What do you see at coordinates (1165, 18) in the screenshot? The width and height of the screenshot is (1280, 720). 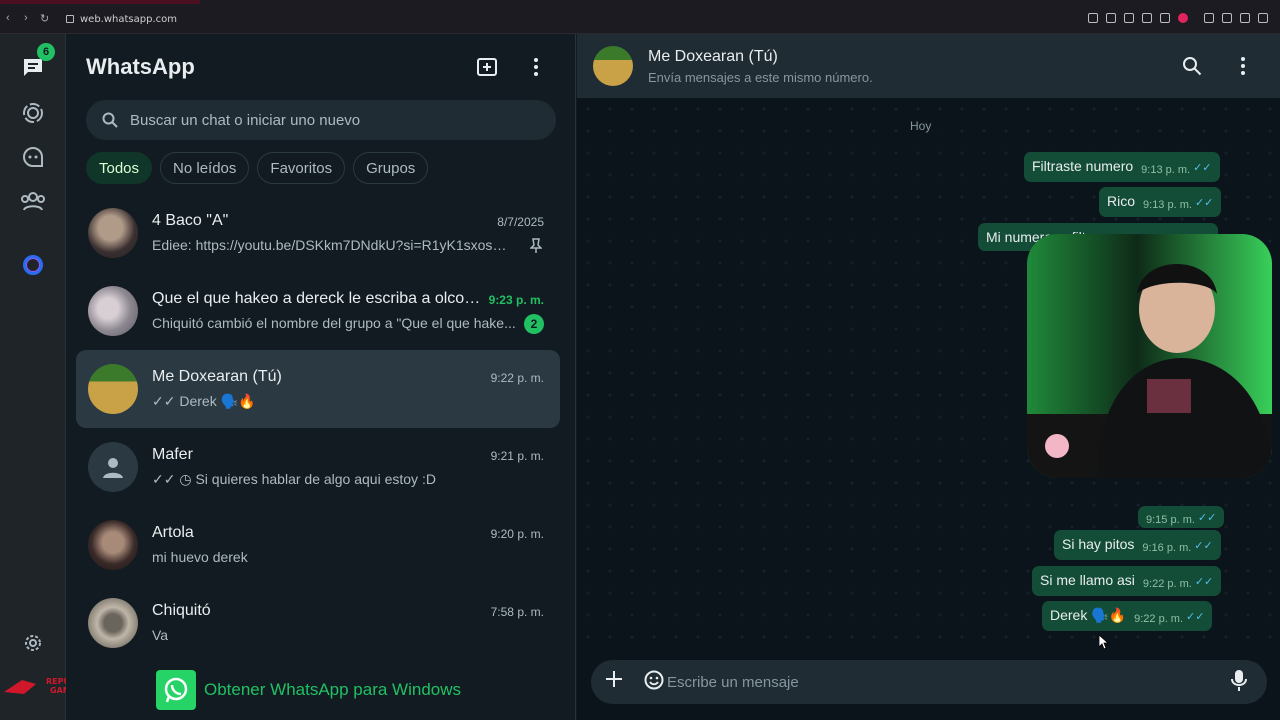 I see `play-icon` at bounding box center [1165, 18].